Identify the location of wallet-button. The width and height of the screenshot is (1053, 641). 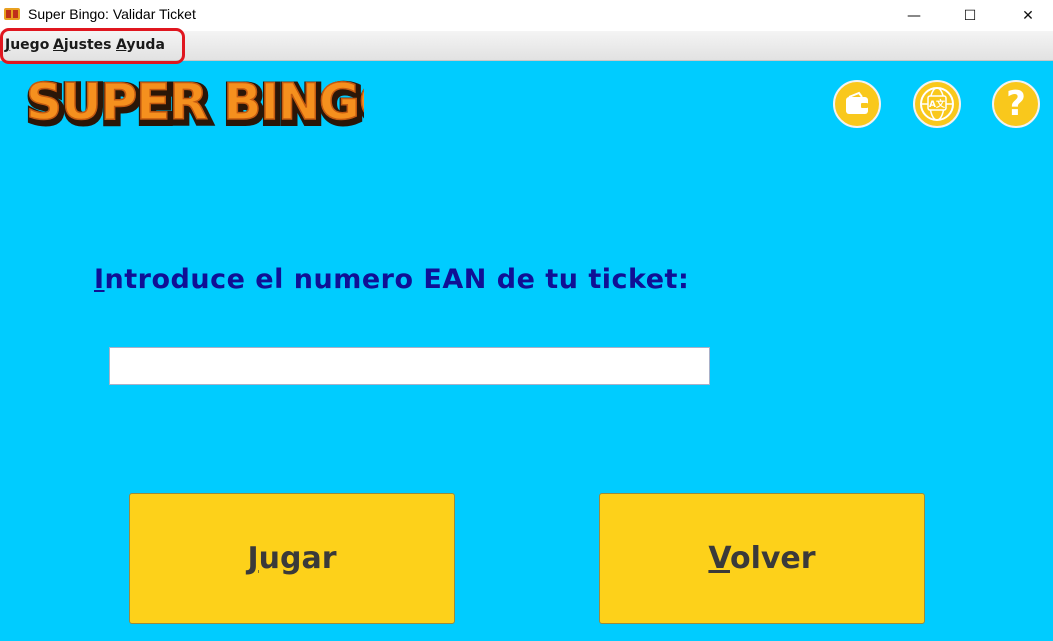
(857, 104).